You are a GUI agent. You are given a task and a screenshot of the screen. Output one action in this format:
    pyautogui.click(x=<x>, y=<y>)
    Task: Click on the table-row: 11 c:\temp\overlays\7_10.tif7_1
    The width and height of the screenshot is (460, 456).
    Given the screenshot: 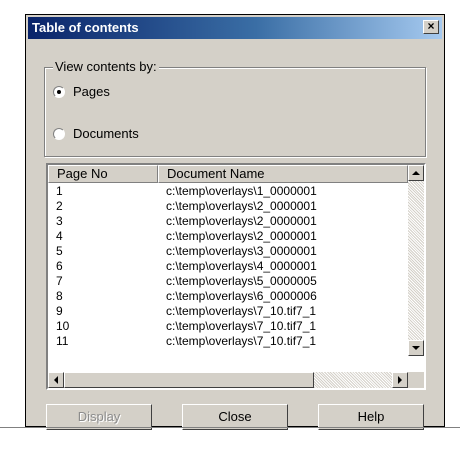 What is the action you would take?
    pyautogui.click(x=228, y=341)
    